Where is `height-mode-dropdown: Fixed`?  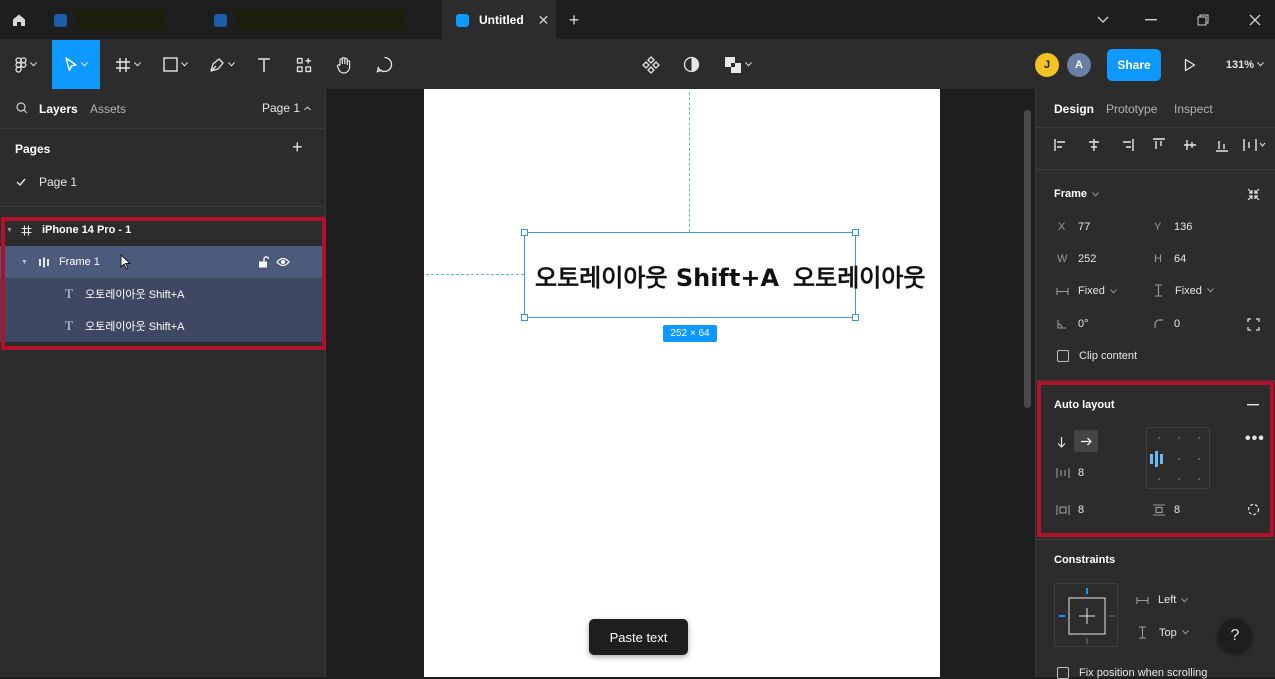 height-mode-dropdown: Fixed is located at coordinates (1184, 290).